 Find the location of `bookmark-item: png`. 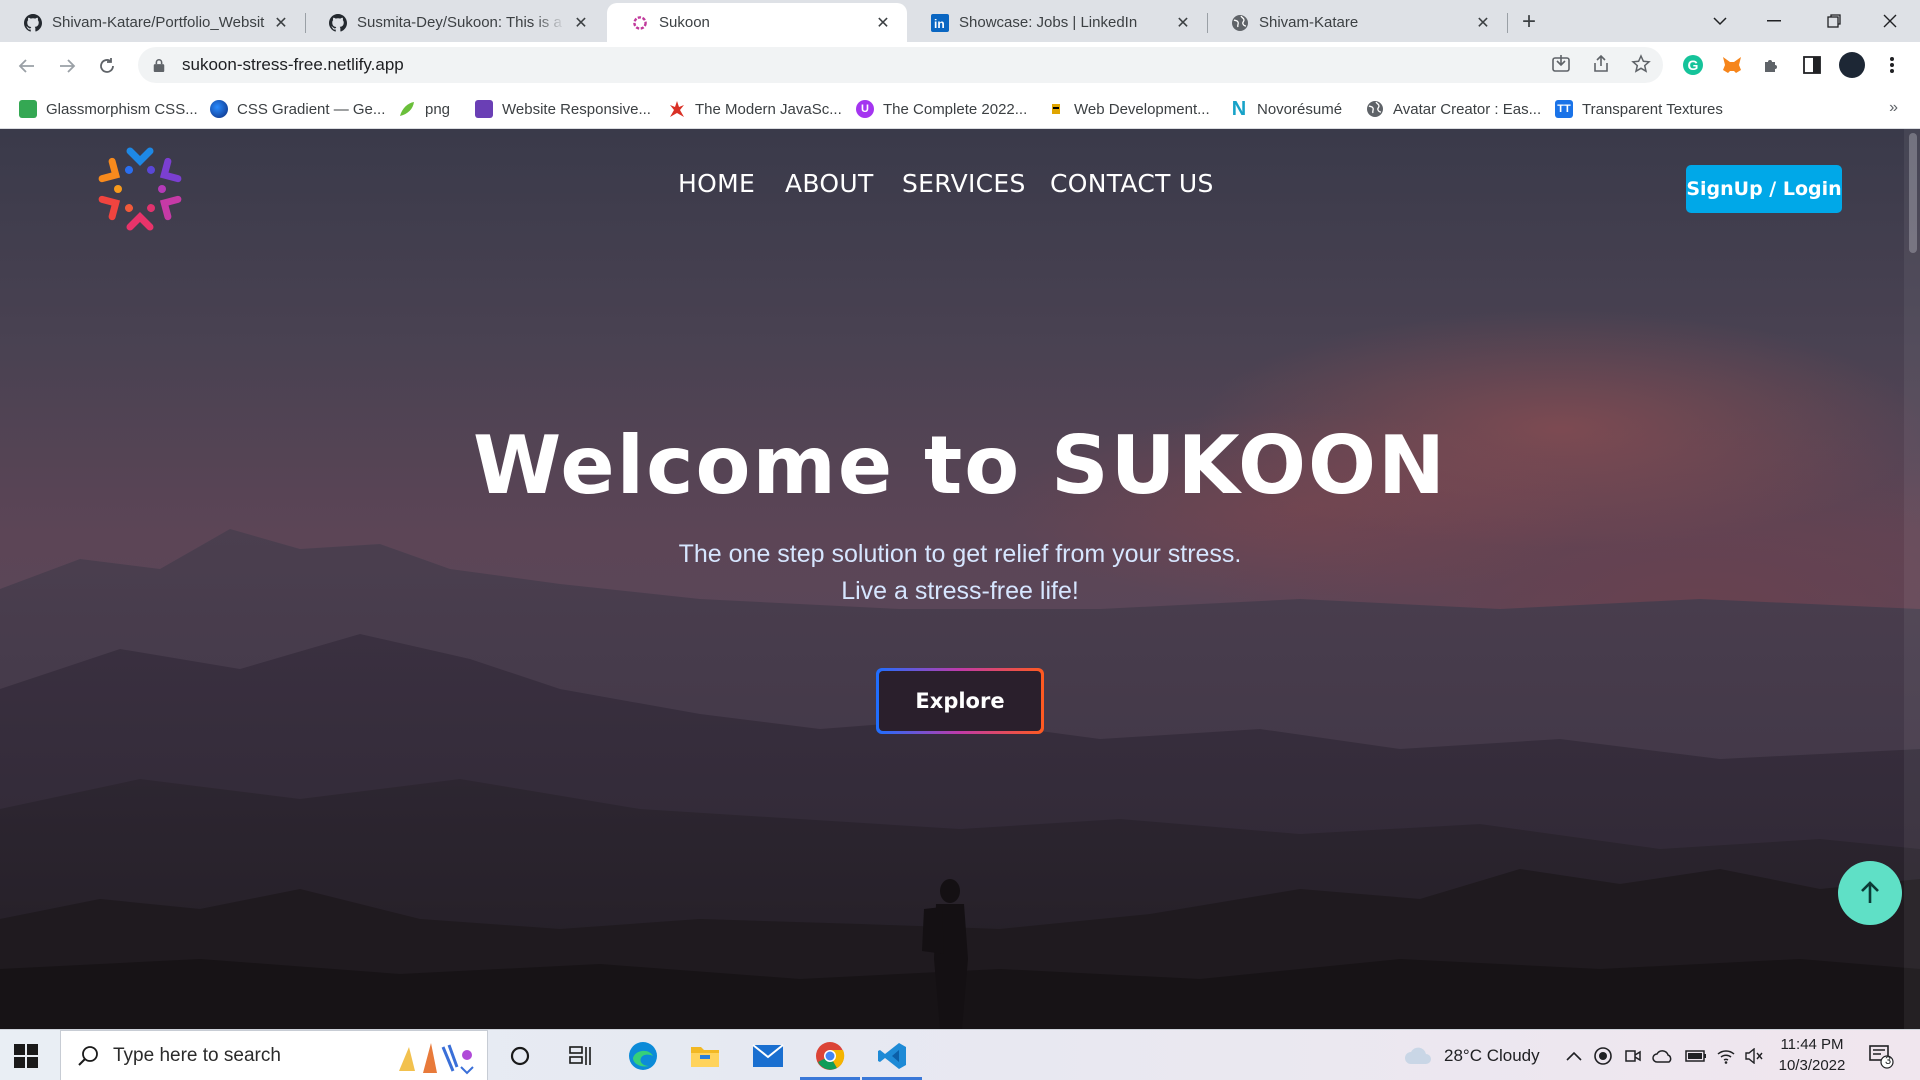

bookmark-item: png is located at coordinates (424, 109).